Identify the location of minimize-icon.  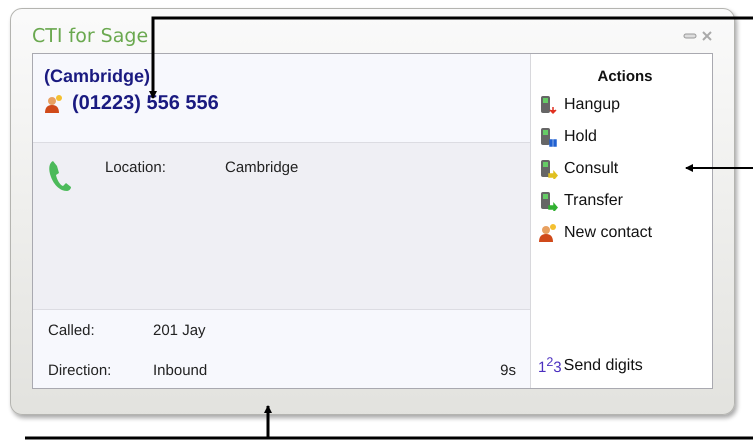
(690, 36).